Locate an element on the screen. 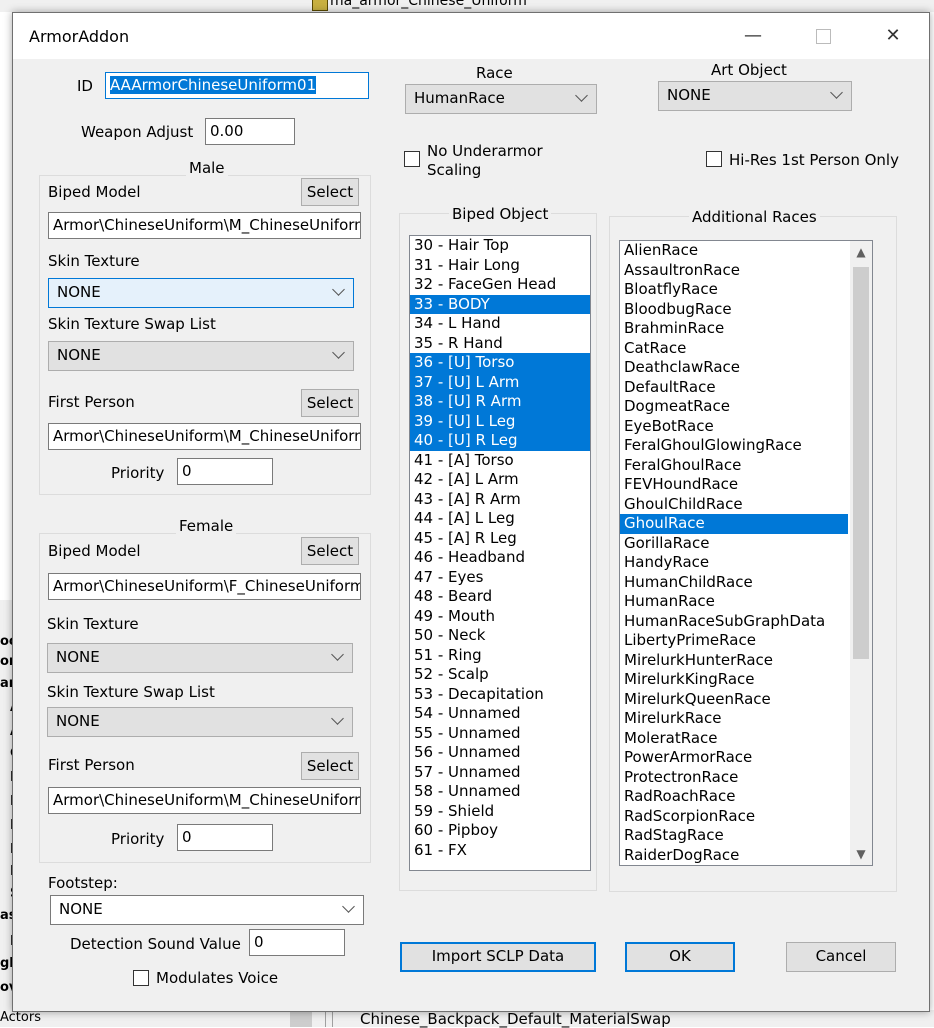 This screenshot has width=934, height=1028. no-underarmor-scaling-checkbox is located at coordinates (412, 159).